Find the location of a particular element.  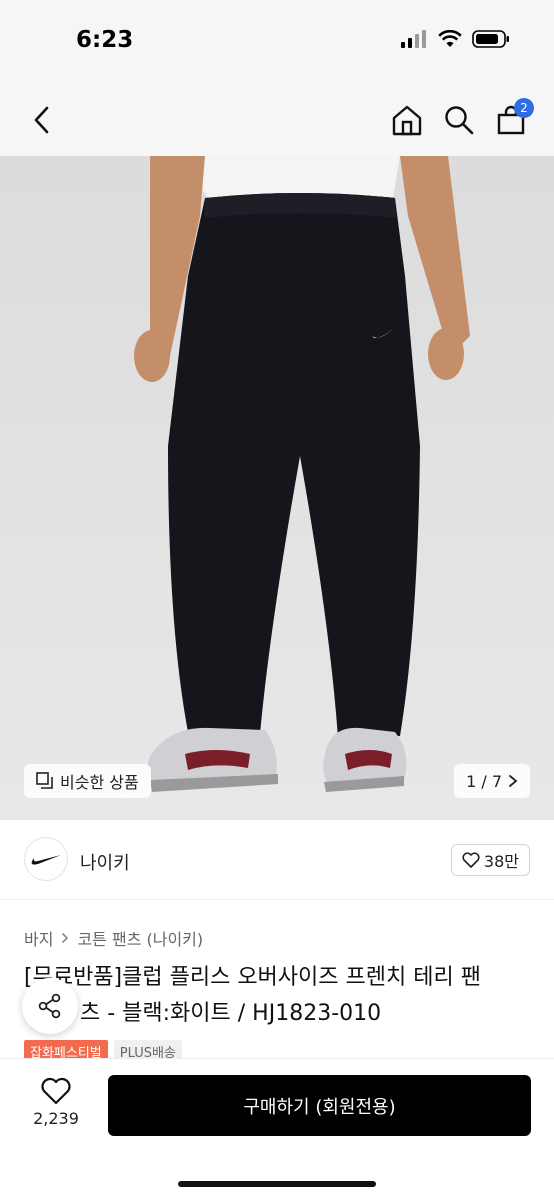

battery-icon is located at coordinates (490, 39).